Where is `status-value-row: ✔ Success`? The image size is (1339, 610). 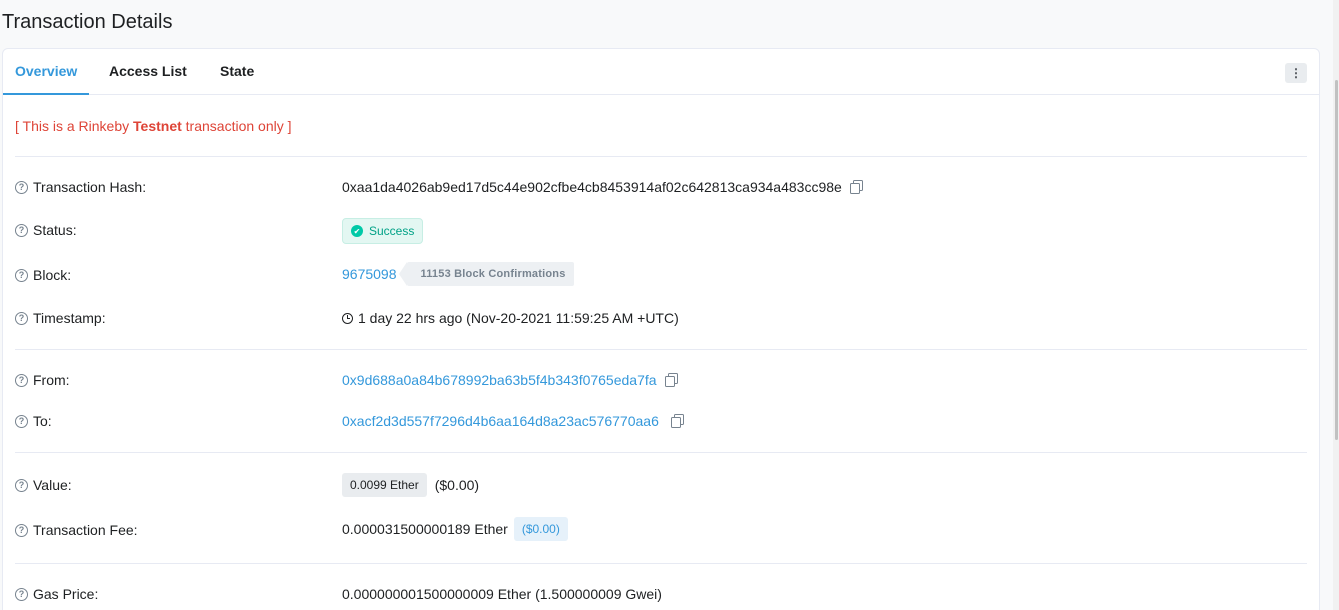
status-value-row: ✔ Success is located at coordinates (383, 231).